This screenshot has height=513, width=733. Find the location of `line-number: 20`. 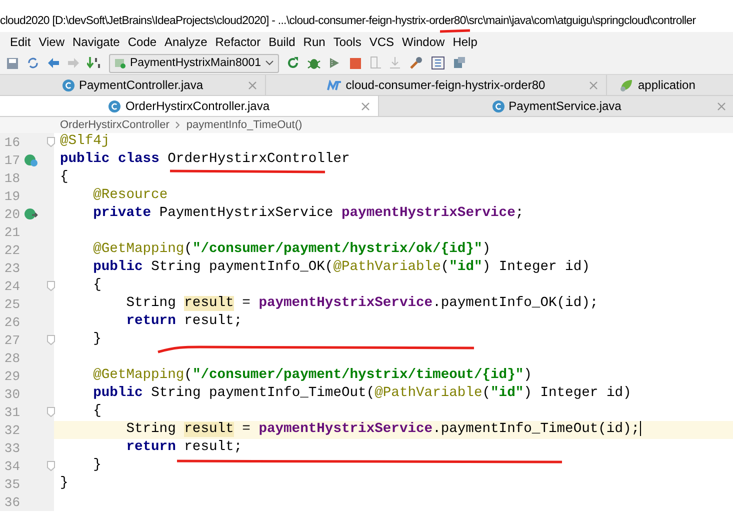

line-number: 20 is located at coordinates (11, 214).